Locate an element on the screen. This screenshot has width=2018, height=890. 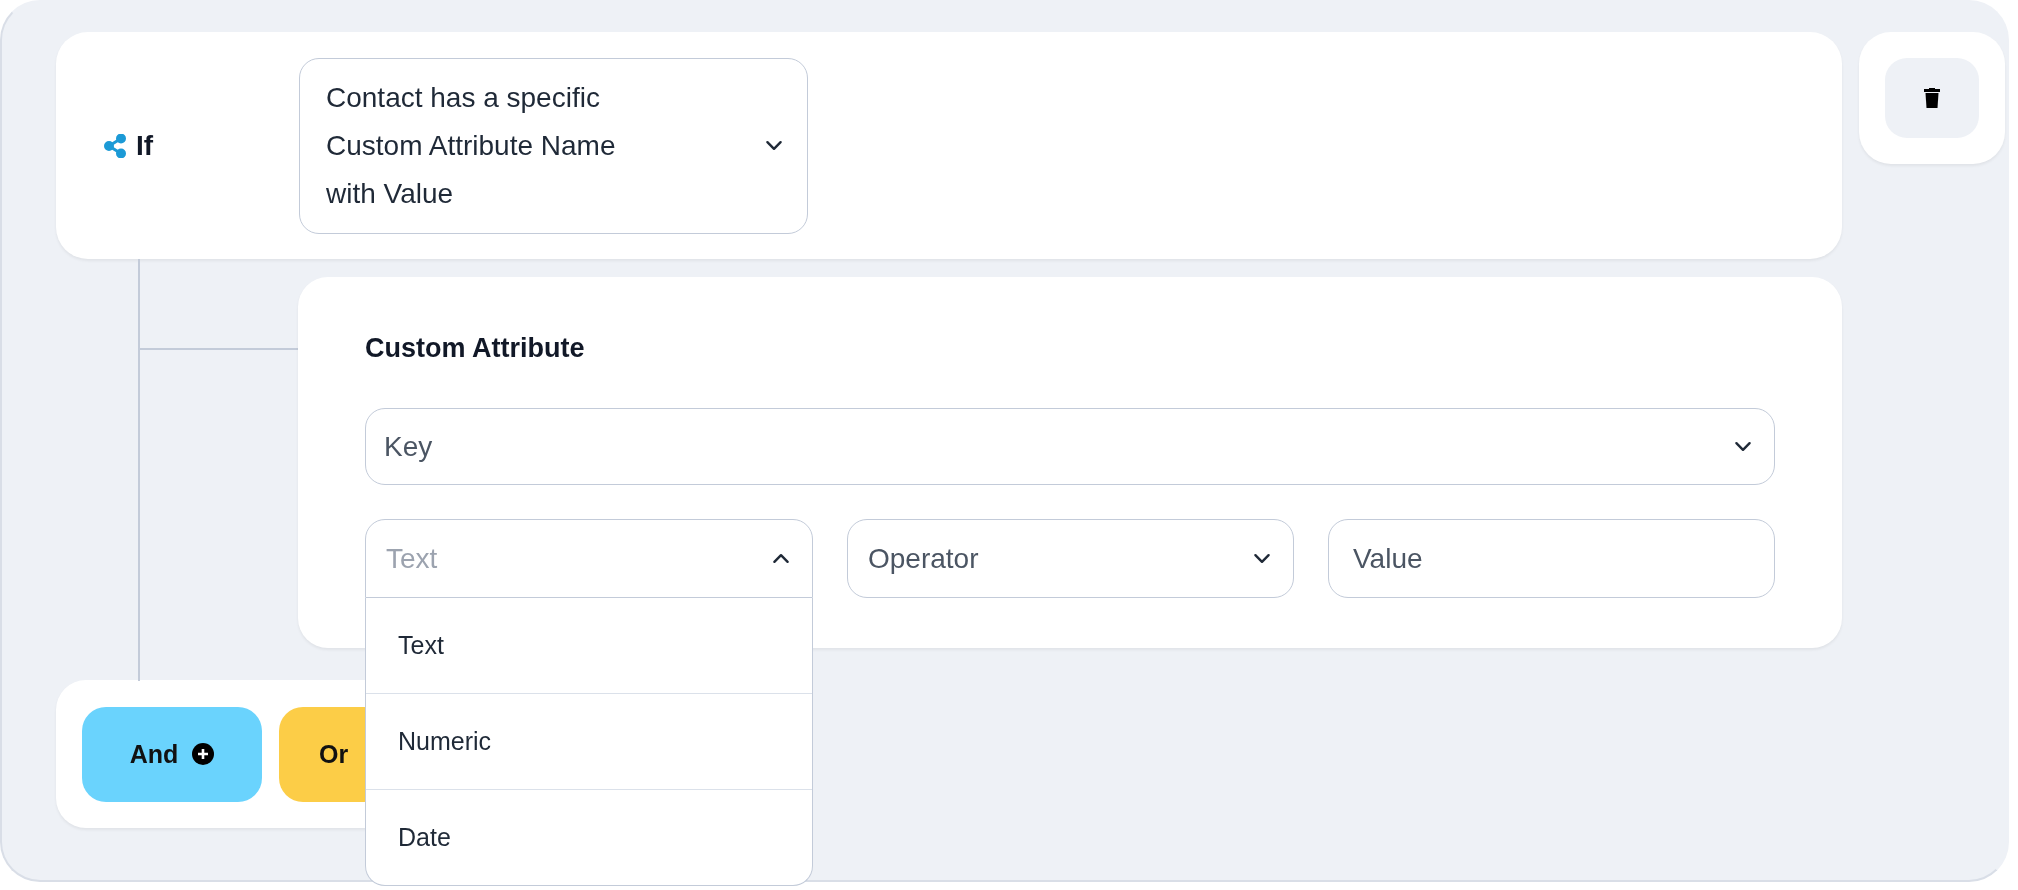
operator-select: Operator is located at coordinates (1070, 558).